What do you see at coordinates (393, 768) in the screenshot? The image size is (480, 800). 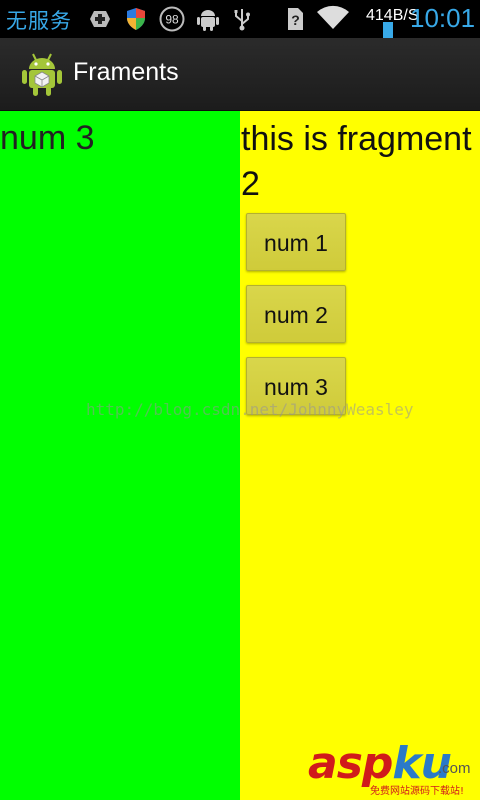 I see `aspku-logo-watermark: aspku .com 免费网站源码下载站!` at bounding box center [393, 768].